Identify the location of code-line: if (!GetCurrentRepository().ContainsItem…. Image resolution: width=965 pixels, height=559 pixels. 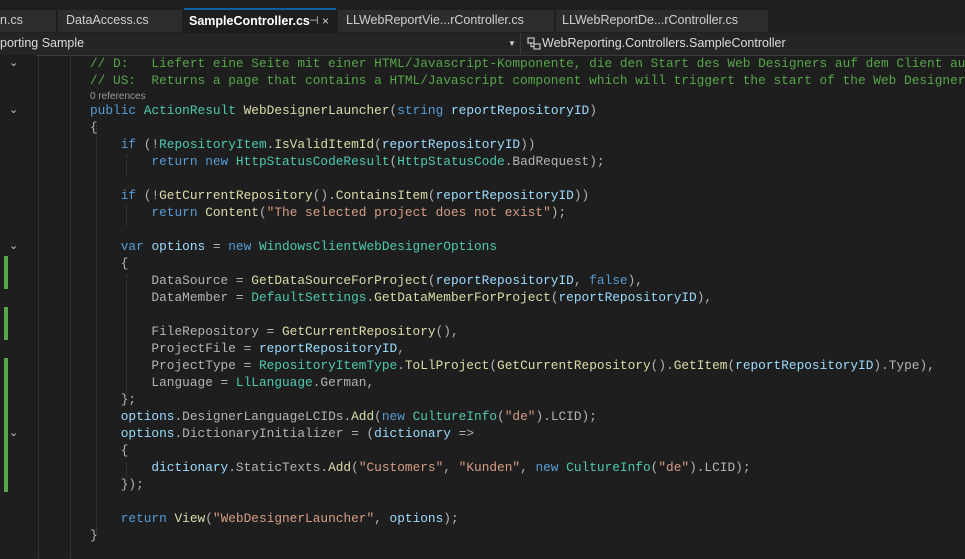
(340, 195).